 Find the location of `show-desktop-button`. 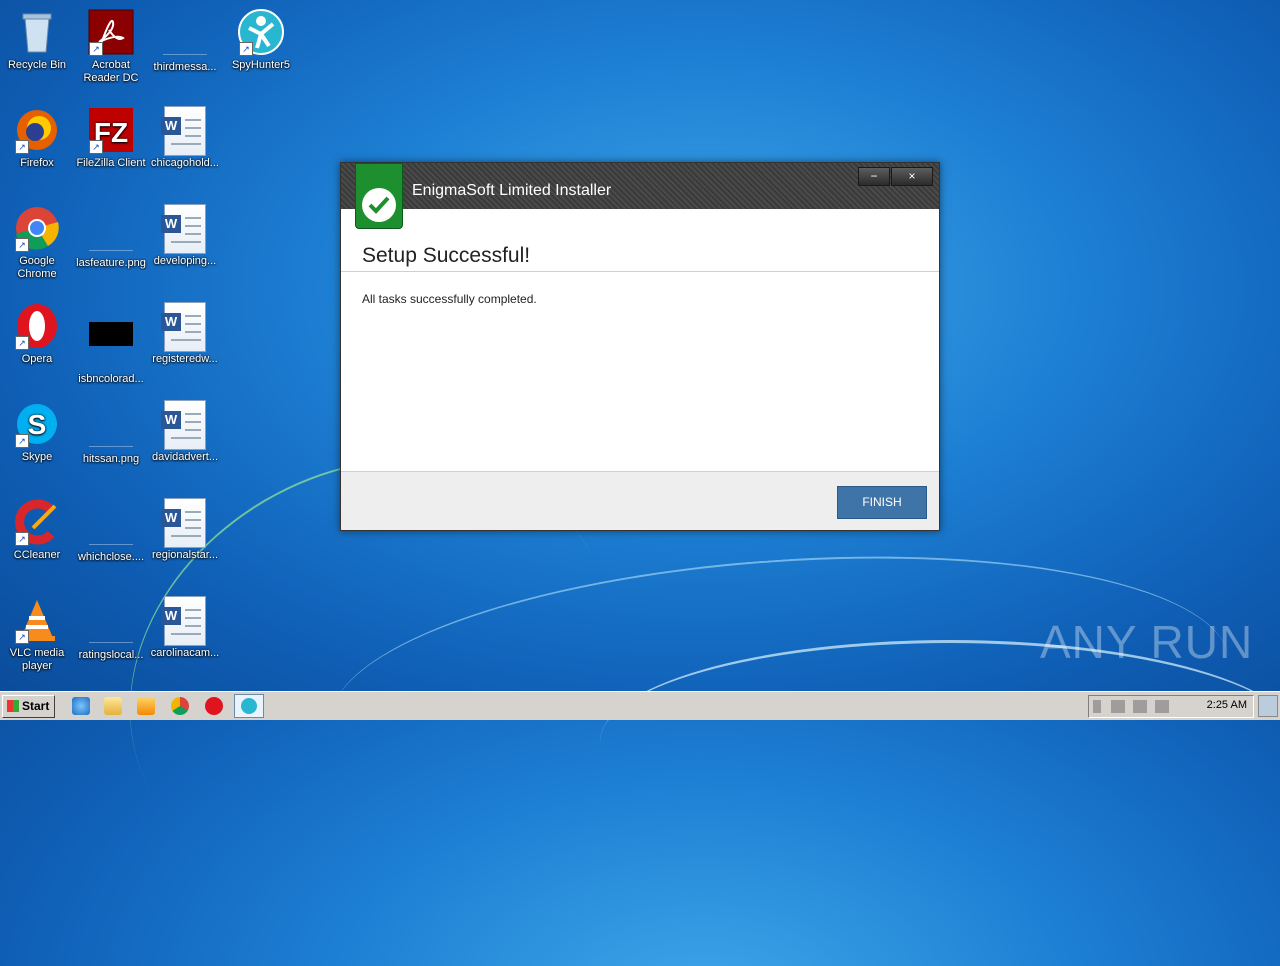

show-desktop-button is located at coordinates (1268, 706).